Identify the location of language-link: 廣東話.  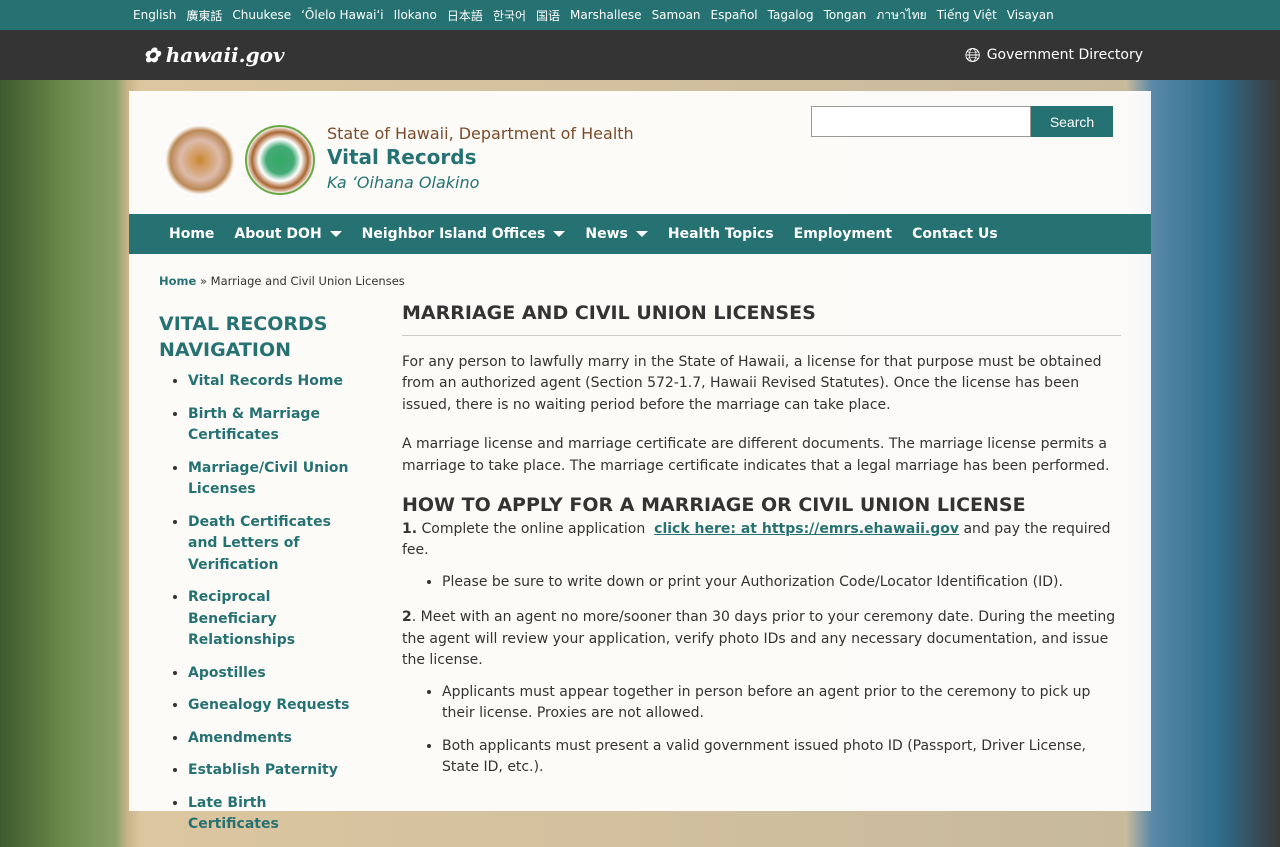
(204, 15).